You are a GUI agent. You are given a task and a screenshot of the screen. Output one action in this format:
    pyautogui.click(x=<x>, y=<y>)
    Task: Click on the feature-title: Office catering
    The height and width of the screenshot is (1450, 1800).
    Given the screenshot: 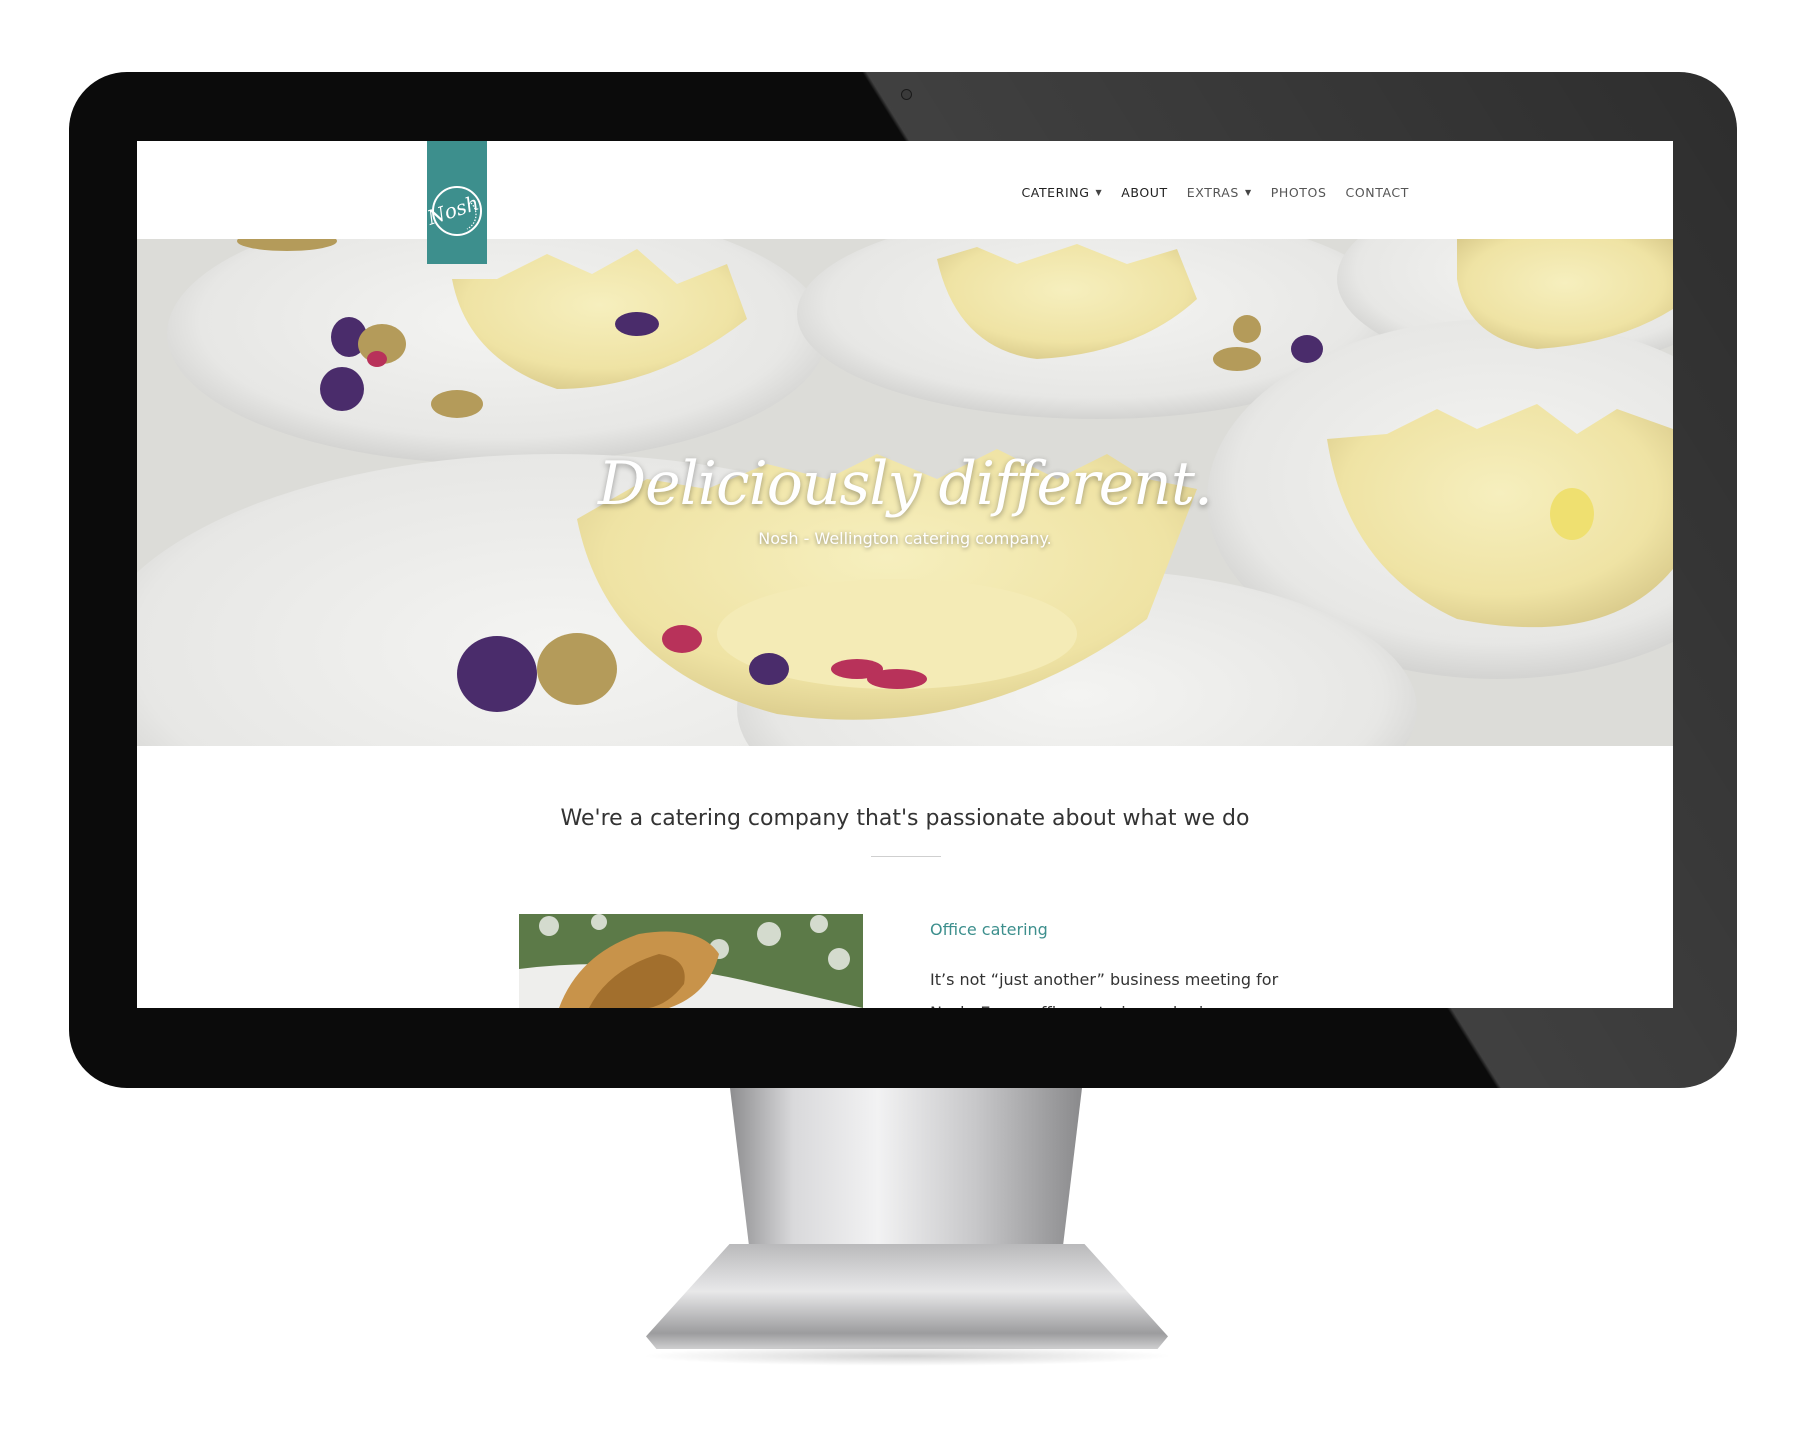 What is the action you would take?
    pyautogui.click(x=989, y=929)
    